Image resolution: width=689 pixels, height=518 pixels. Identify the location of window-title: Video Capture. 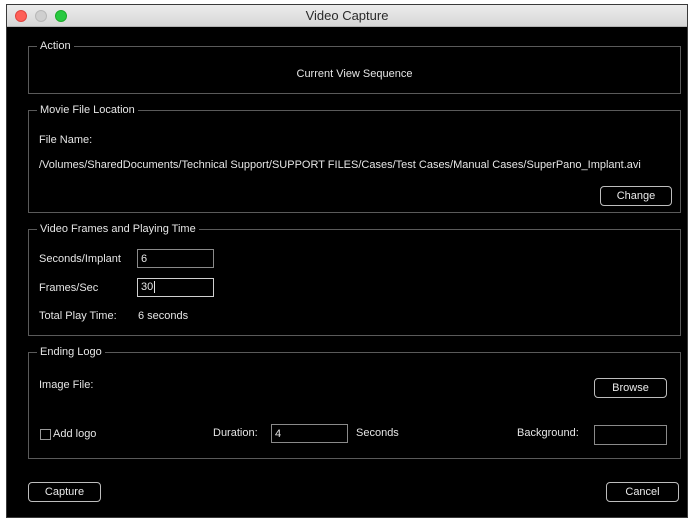
(347, 15).